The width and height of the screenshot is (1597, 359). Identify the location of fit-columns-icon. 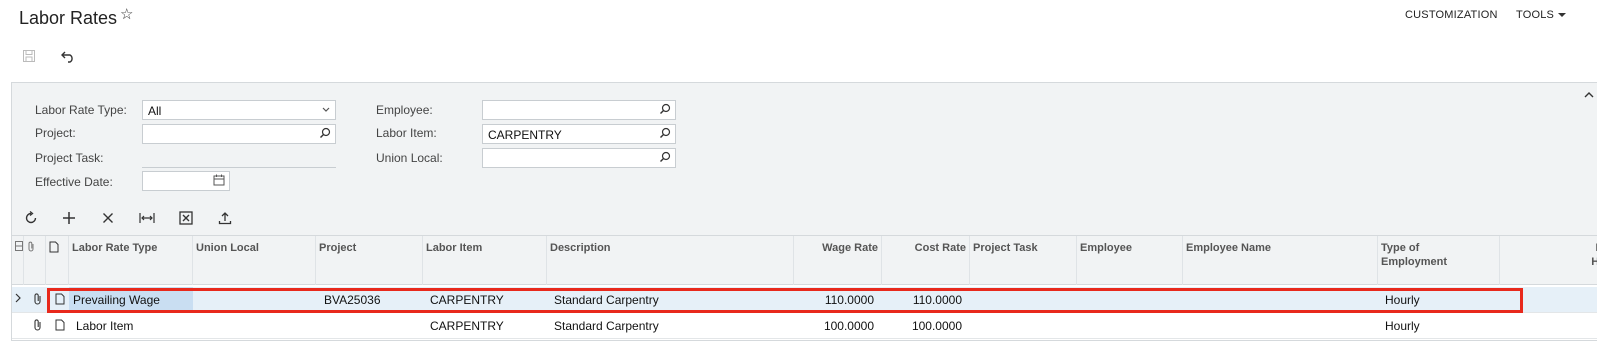
(147, 218).